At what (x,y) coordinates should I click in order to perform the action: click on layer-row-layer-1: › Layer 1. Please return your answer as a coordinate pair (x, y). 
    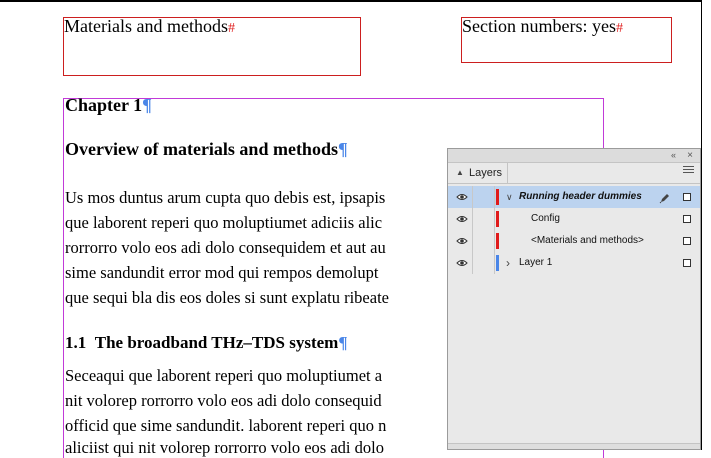
    Looking at the image, I should click on (574, 263).